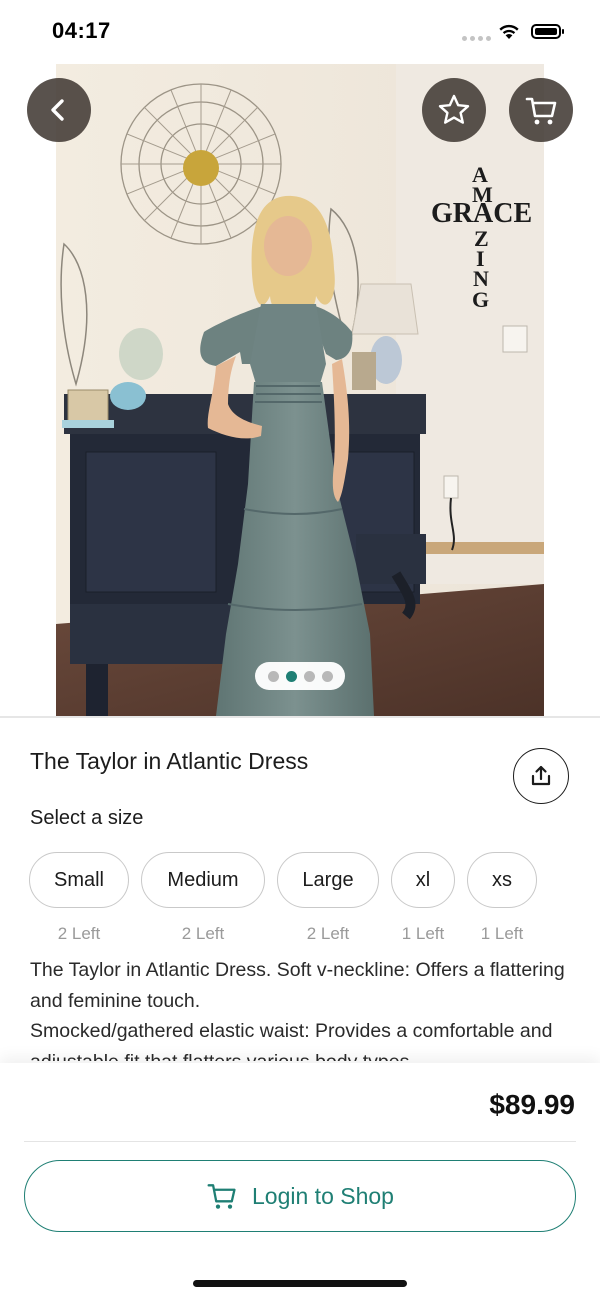  What do you see at coordinates (169, 761) in the screenshot?
I see `product-title: The Taylor in Atlantic Dress` at bounding box center [169, 761].